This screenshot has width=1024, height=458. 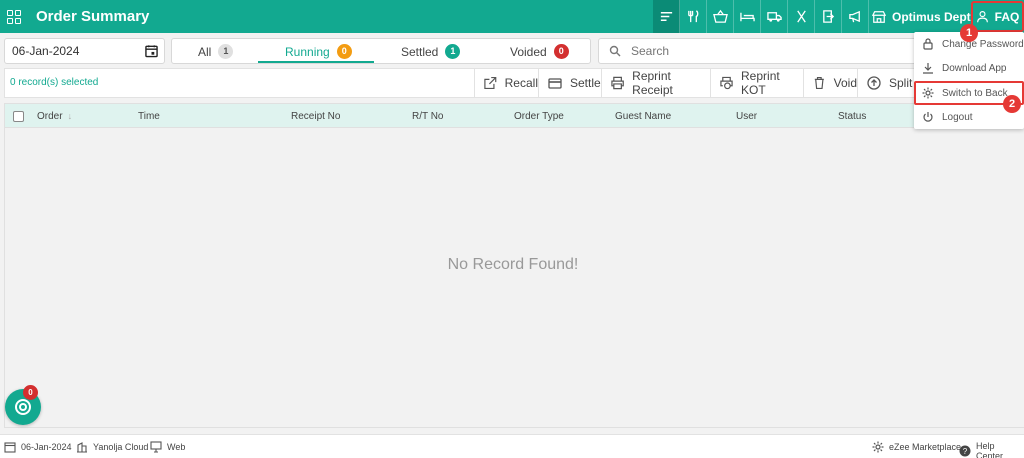 I want to click on lock-icon, so click(x=928, y=44).